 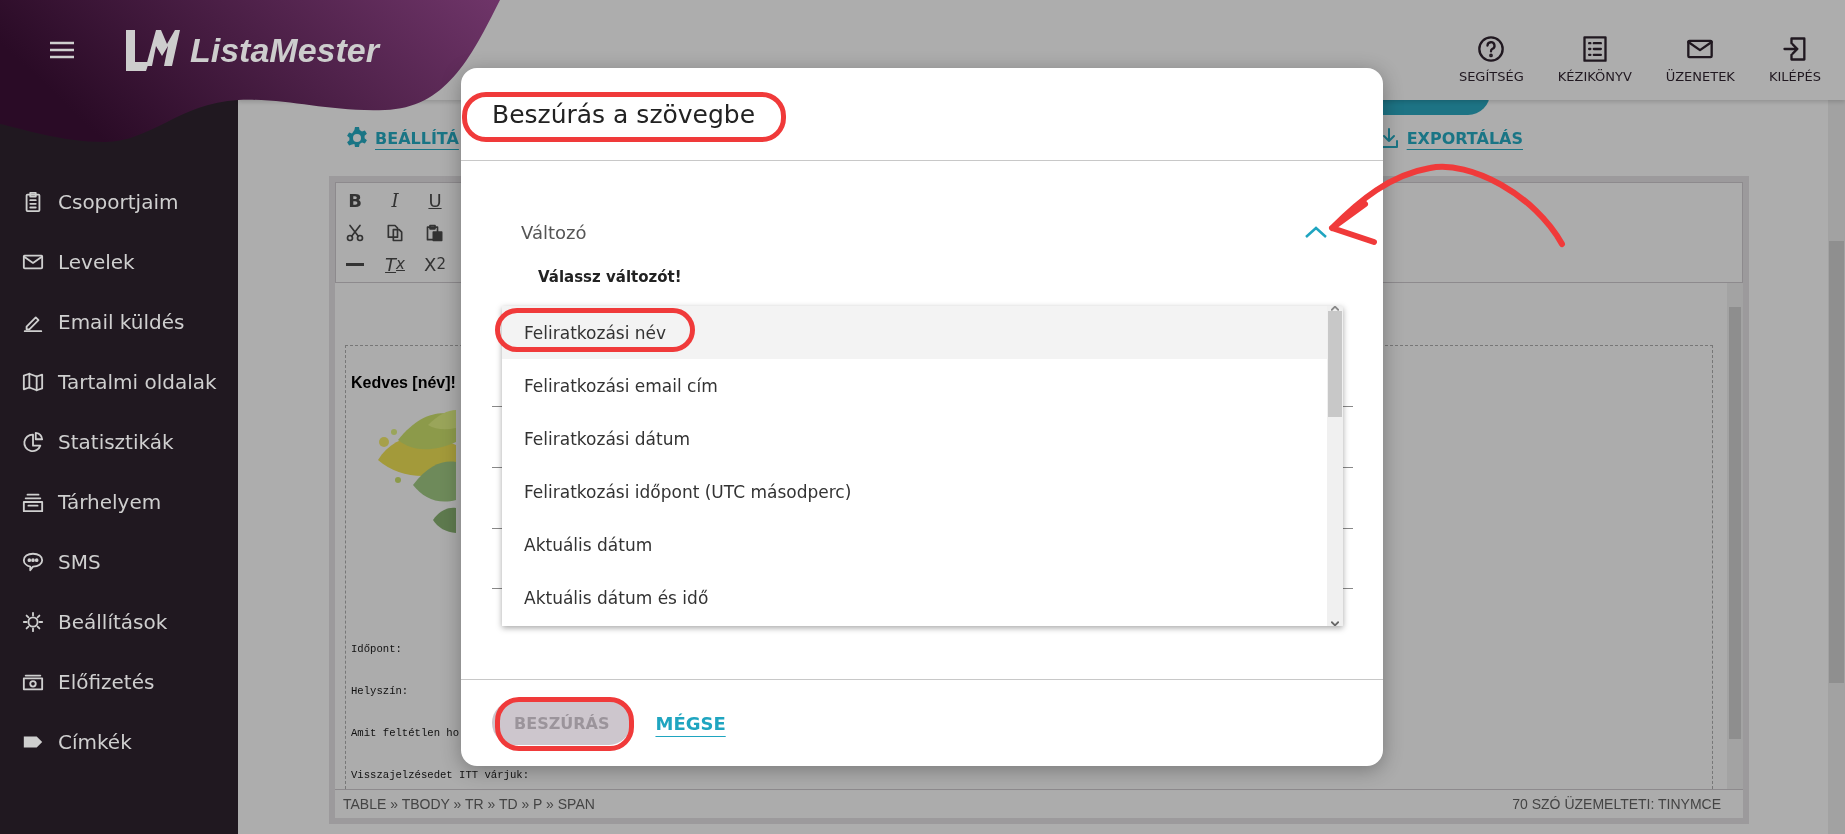 What do you see at coordinates (914, 385) in the screenshot?
I see `dropdown-option: Feliratkozási email cím` at bounding box center [914, 385].